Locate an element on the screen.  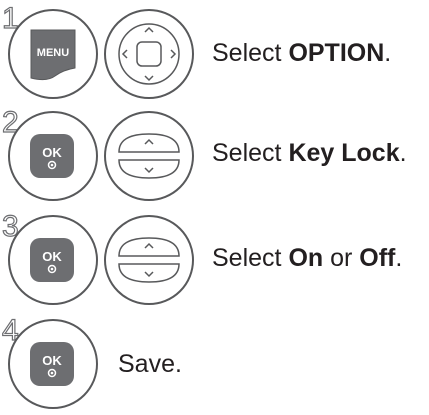
step-4-instruction: Save. is located at coordinates (150, 364).